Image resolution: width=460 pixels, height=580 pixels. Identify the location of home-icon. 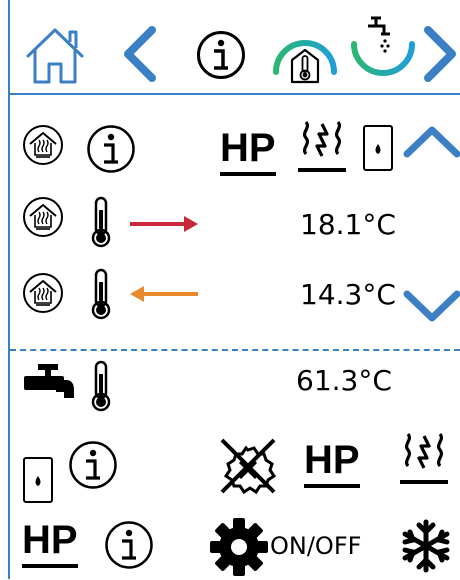
(55, 56).